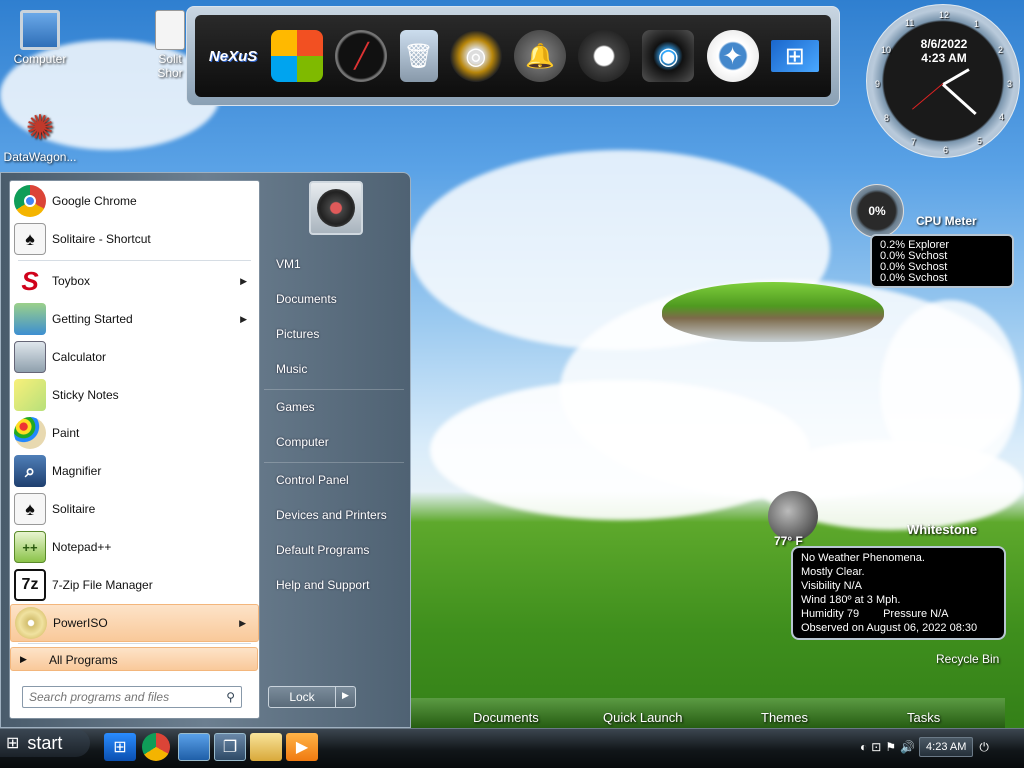  Describe the element at coordinates (898, 614) in the screenshot. I see `weather-humidity-row: Humidity 79 Pressure N/A` at that location.